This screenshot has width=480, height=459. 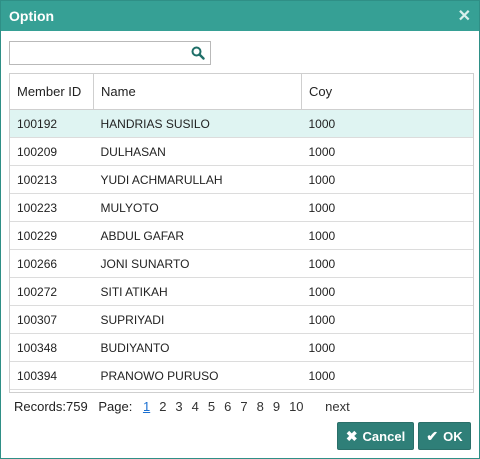 I want to click on next-page-link: next, so click(x=337, y=406).